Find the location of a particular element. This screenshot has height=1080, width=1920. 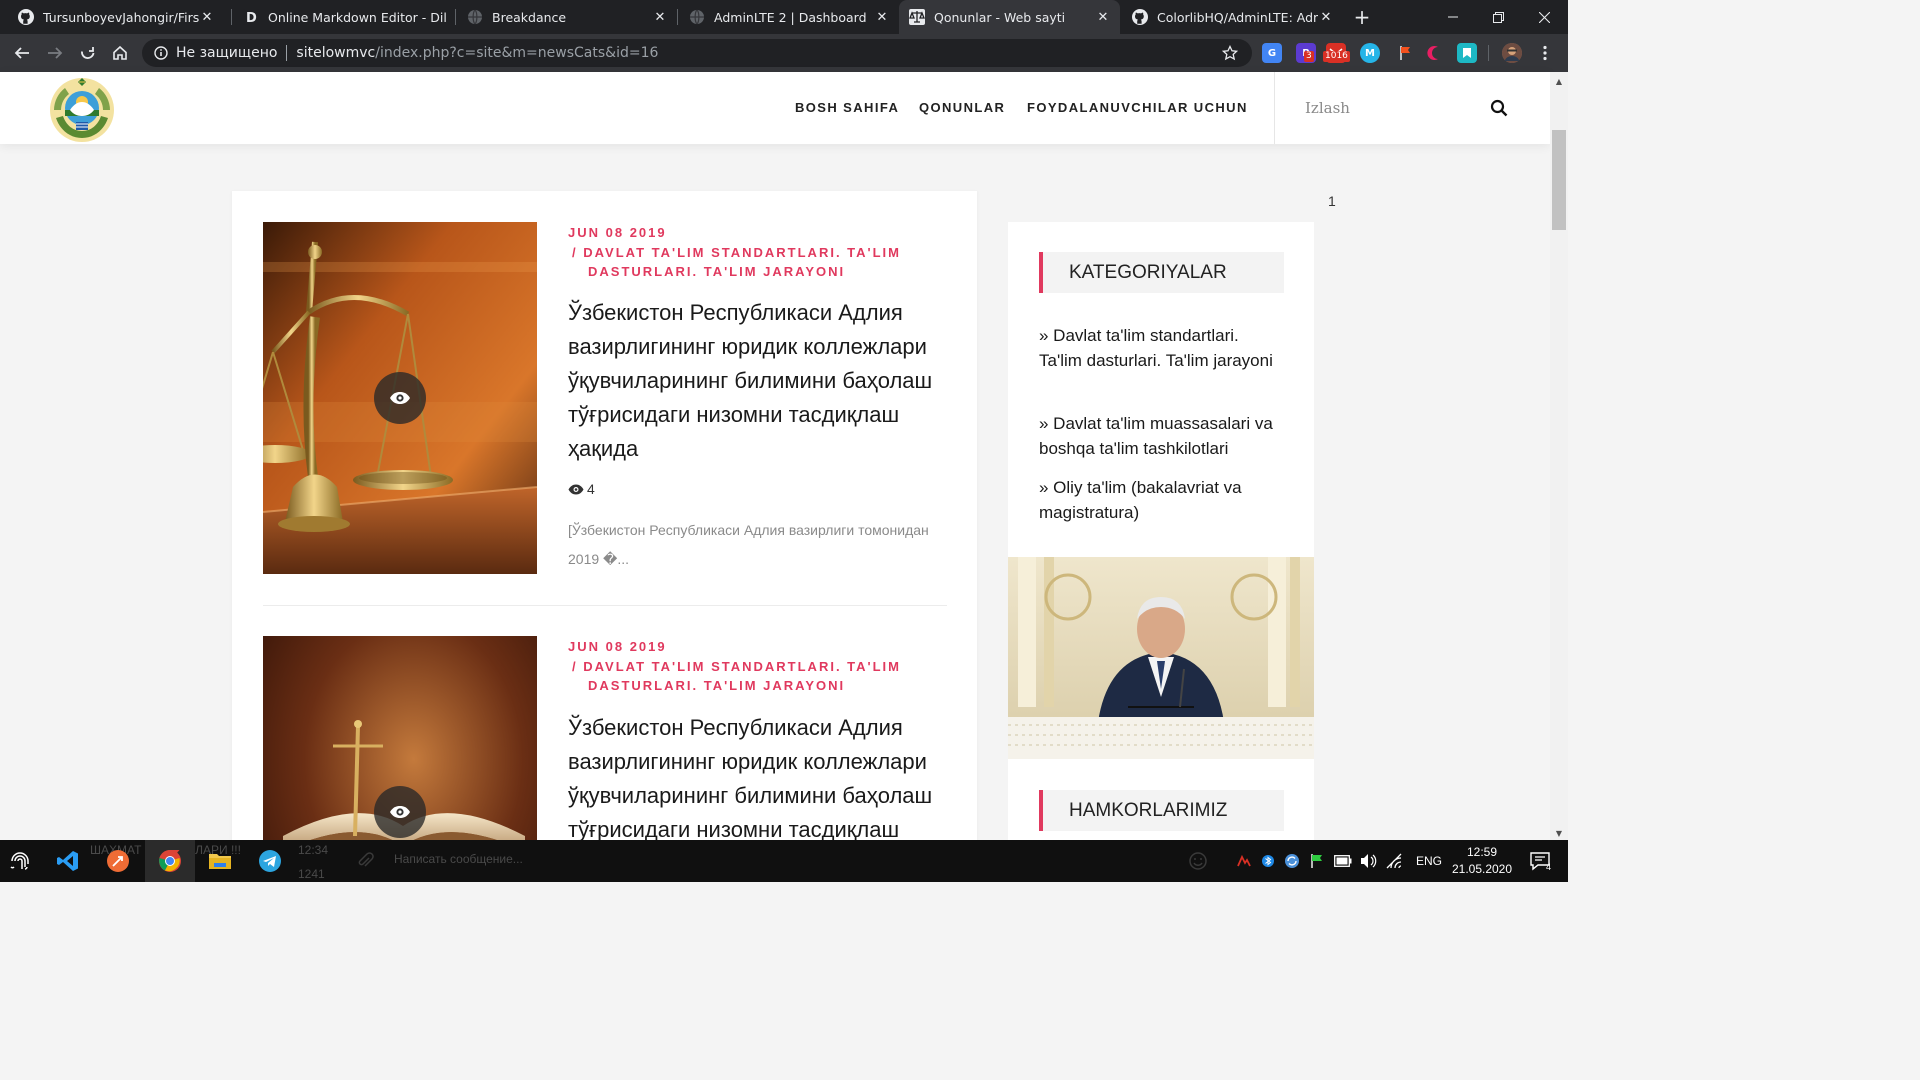

bookmark-star-button is located at coordinates (1230, 53).